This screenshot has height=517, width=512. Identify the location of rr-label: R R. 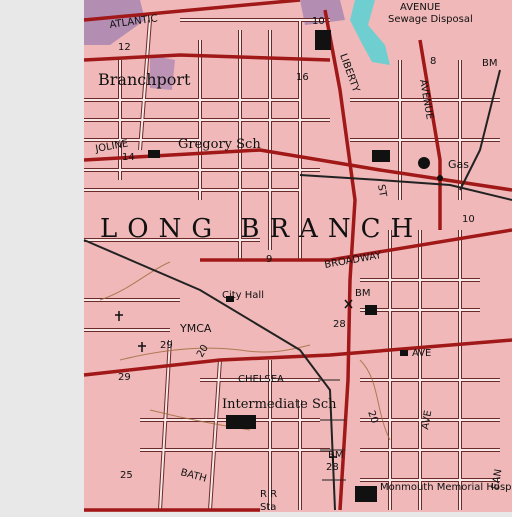
(268, 494).